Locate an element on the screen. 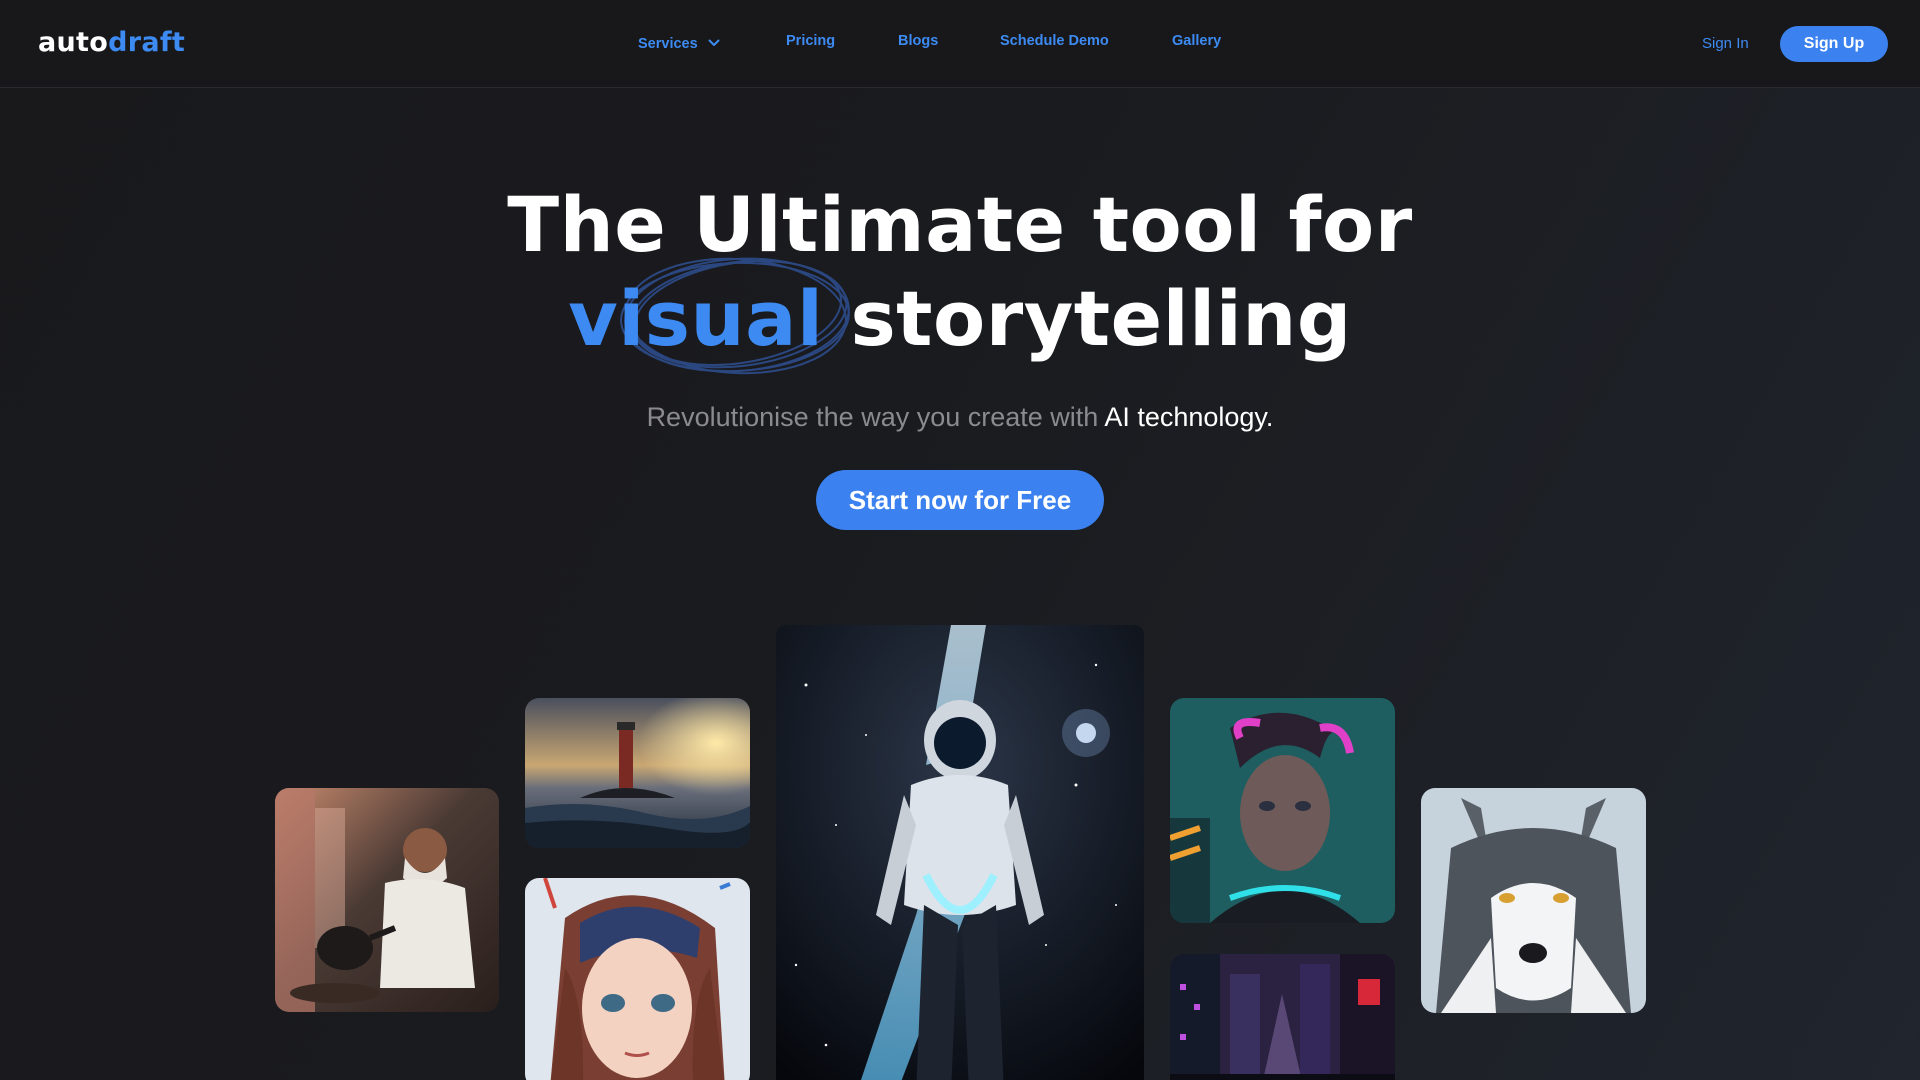 This screenshot has width=1920, height=1080. astronaut-image is located at coordinates (960, 852).